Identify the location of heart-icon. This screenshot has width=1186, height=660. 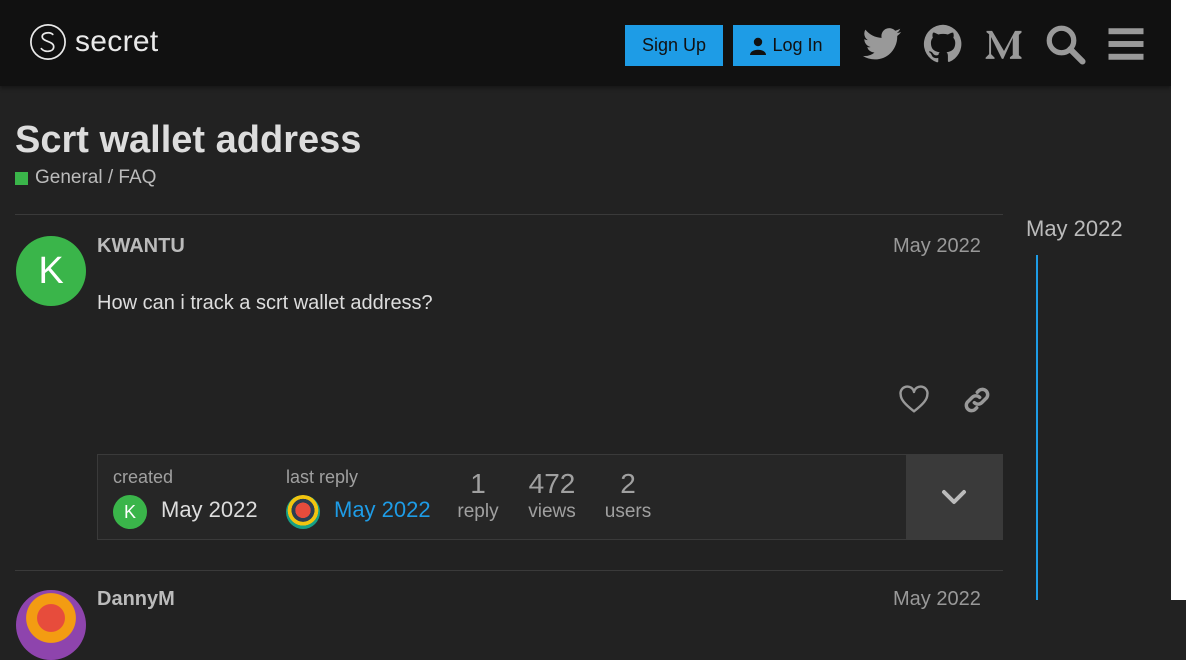
(914, 399).